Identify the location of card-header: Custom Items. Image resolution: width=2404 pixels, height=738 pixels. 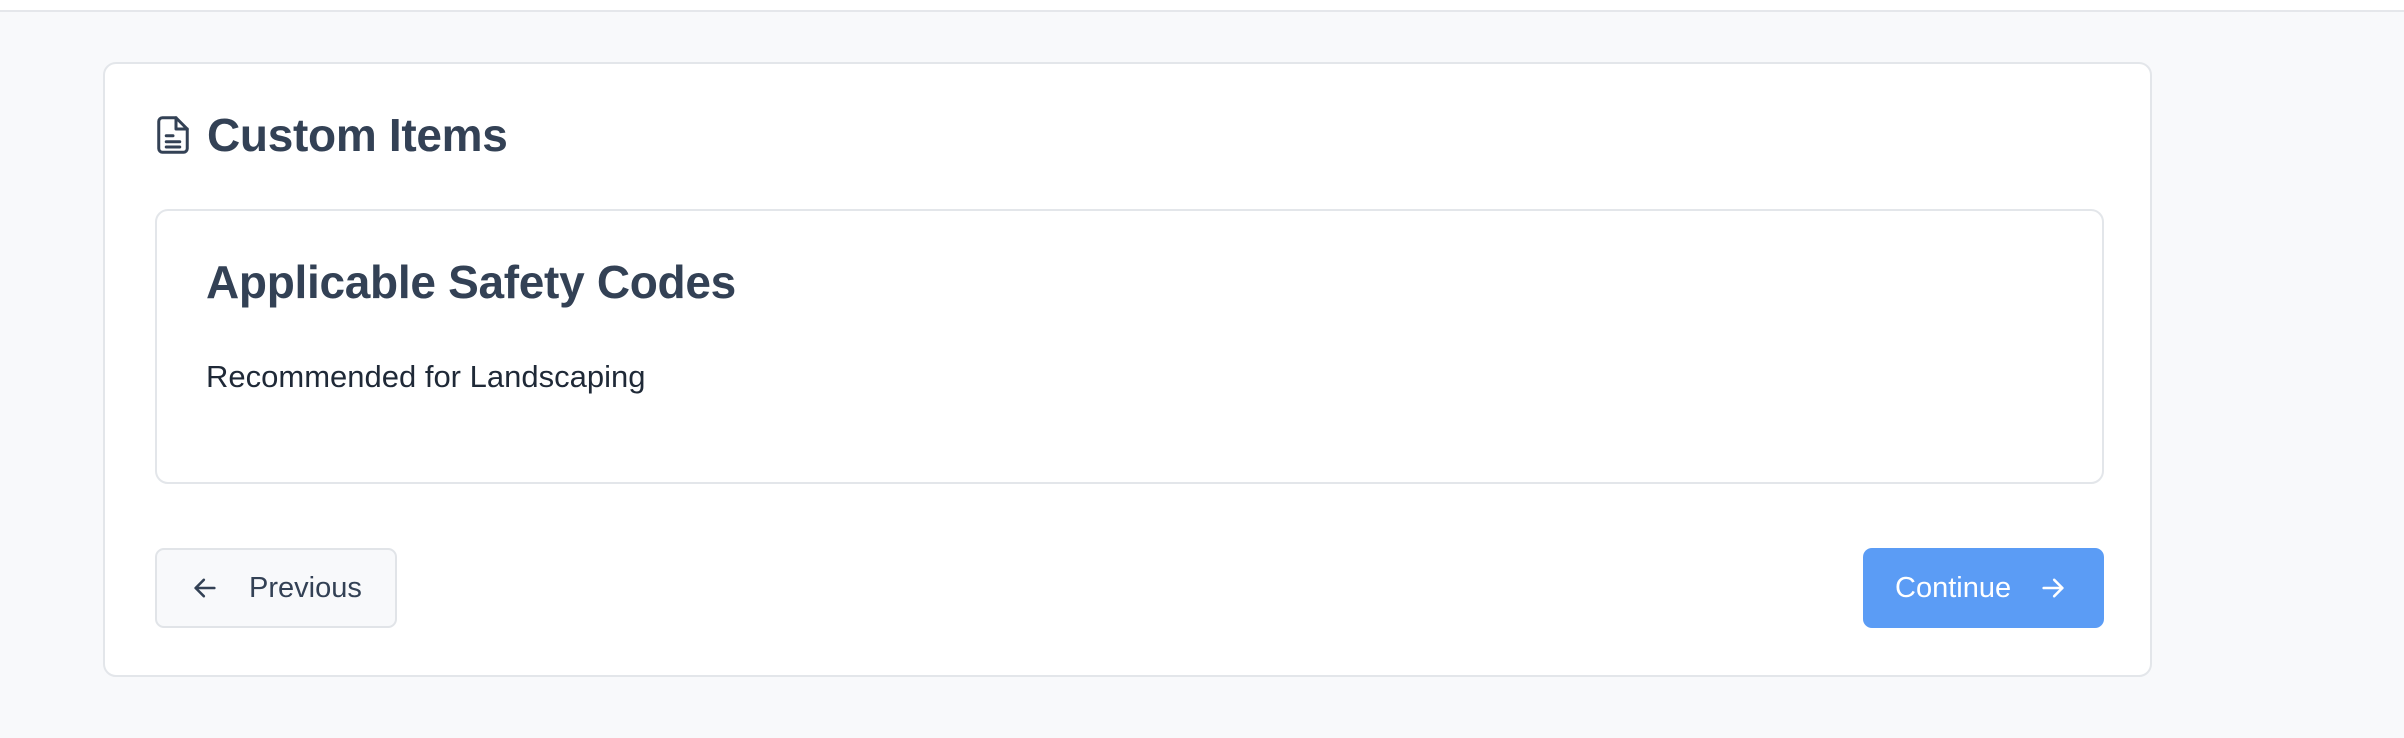
(331, 135).